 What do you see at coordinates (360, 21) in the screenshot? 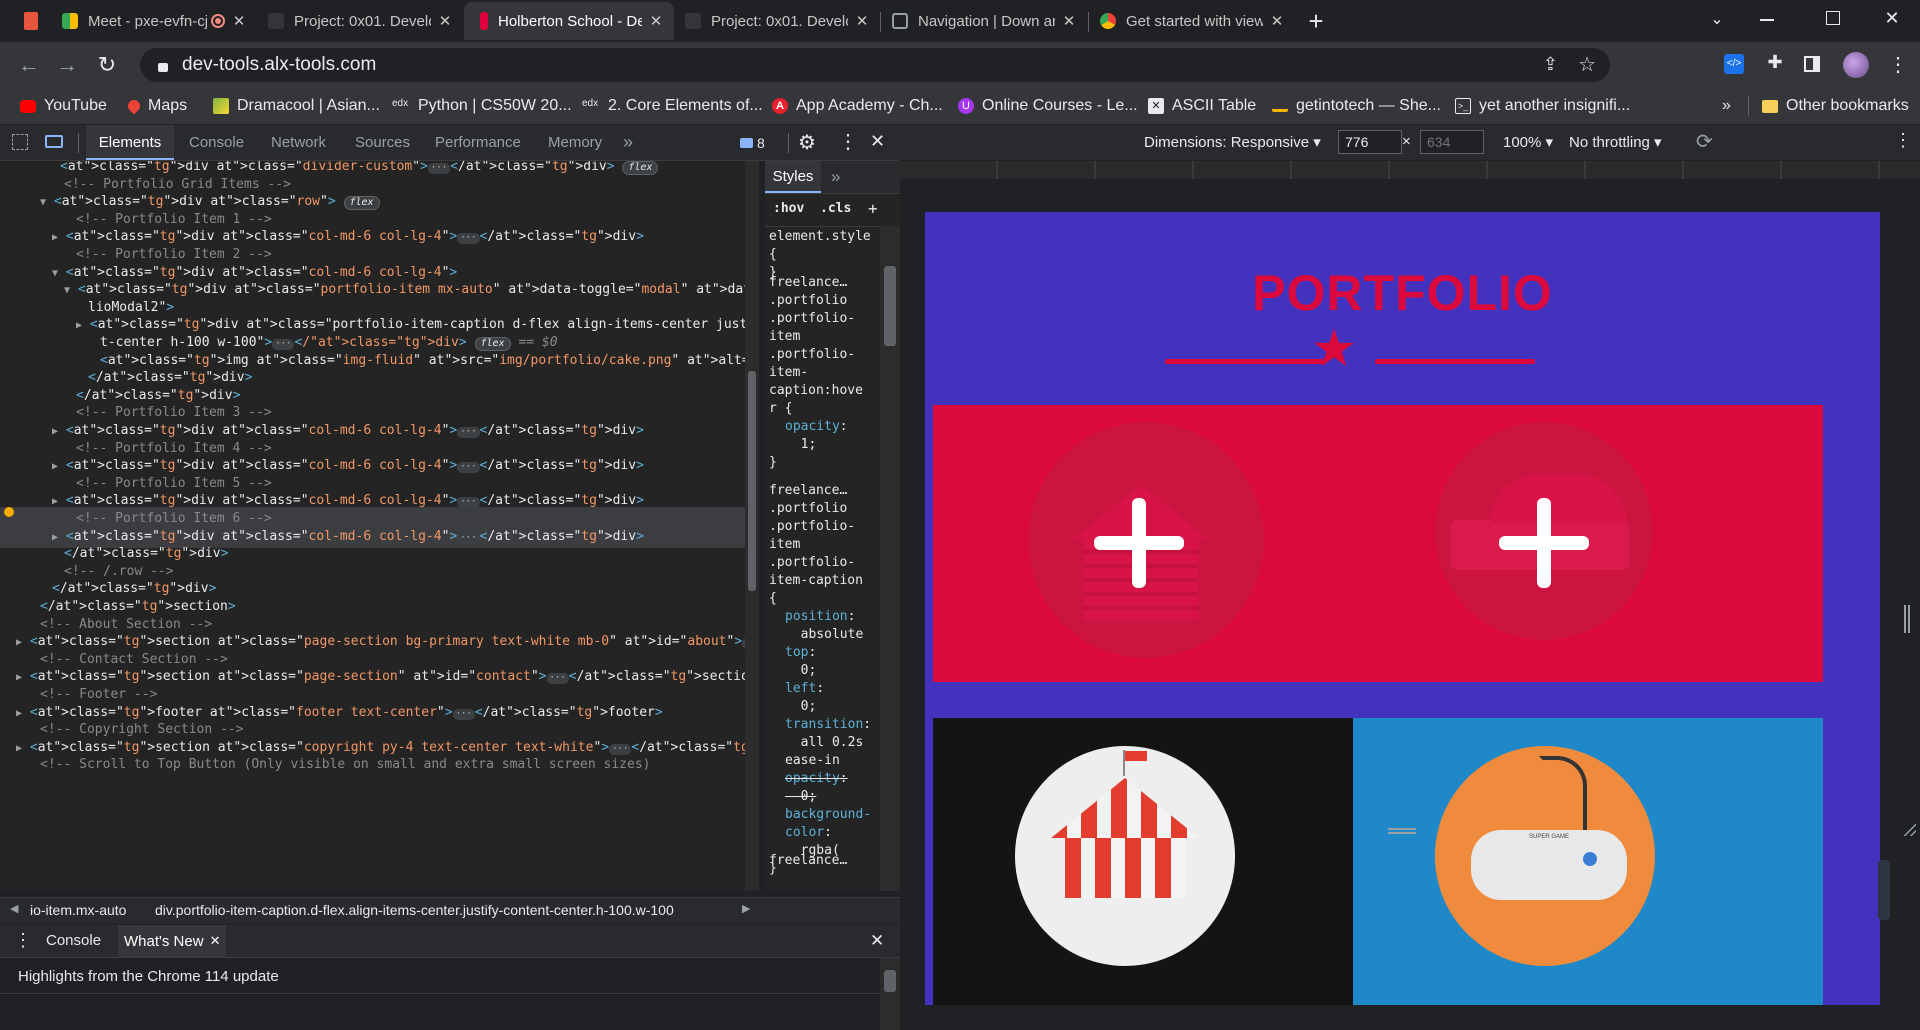
I see `tab-2: Project: 0x01. Developer to ✕` at bounding box center [360, 21].